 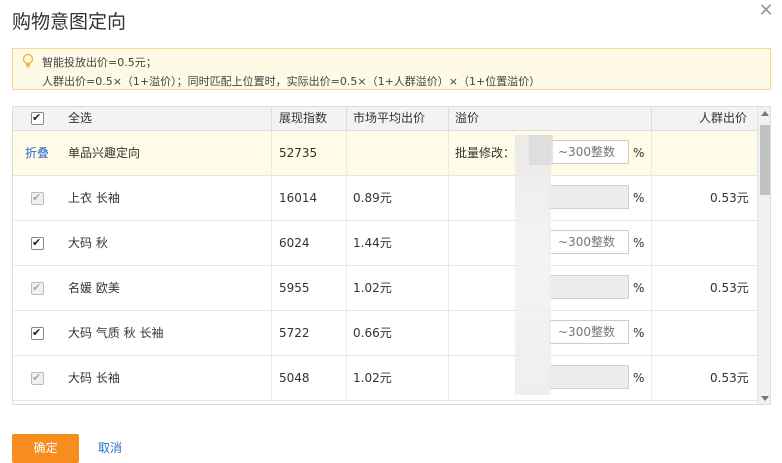 I want to click on lightbulb-icon, so click(x=28, y=60).